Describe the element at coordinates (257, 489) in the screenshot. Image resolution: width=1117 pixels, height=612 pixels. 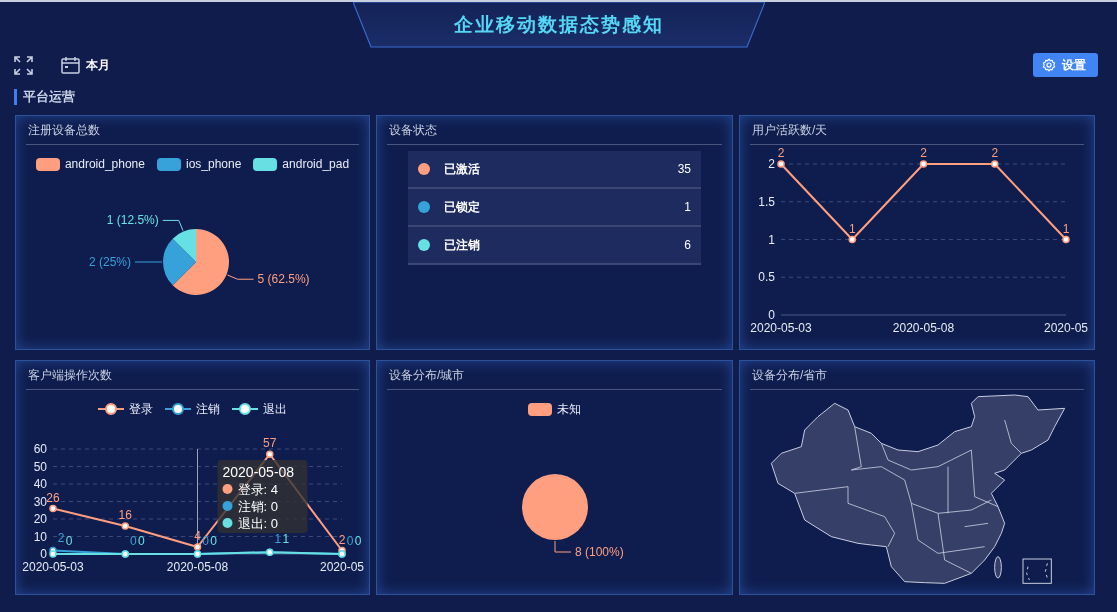
I see `tooltip-row: 登录: 4` at that location.